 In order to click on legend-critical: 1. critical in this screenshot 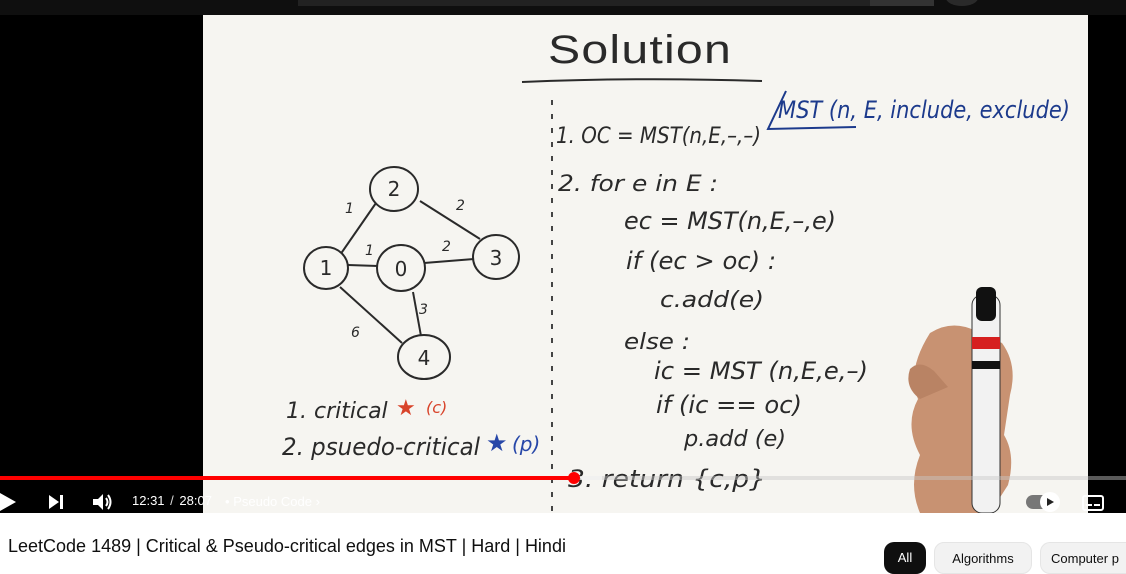, I will do `click(337, 411)`.